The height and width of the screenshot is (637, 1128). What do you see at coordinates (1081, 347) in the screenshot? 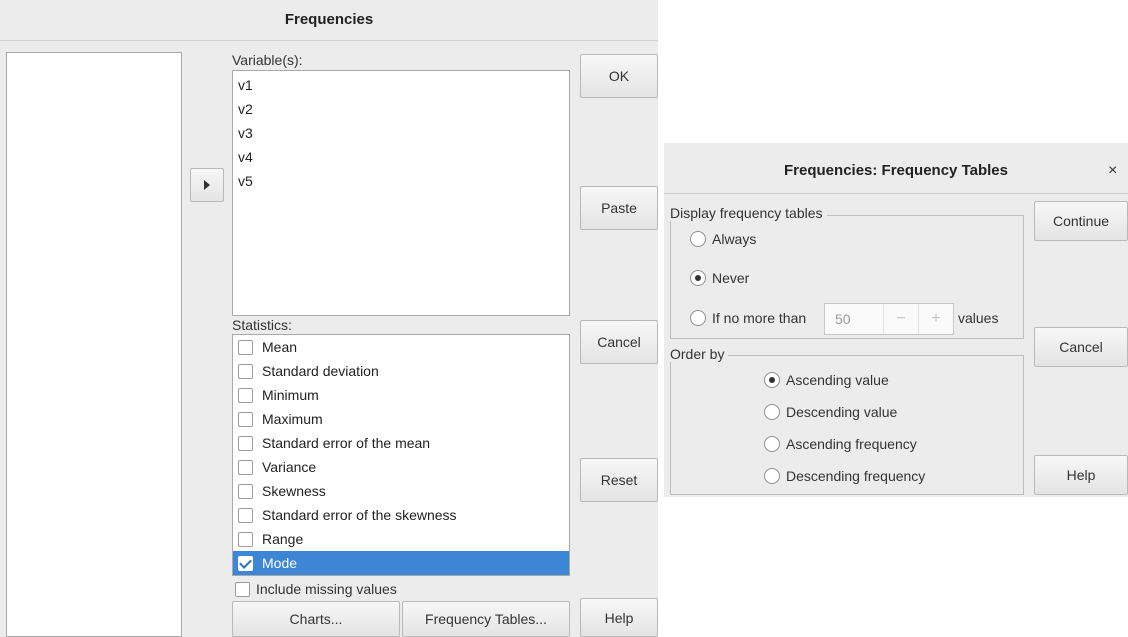
I see `freq-cancel-button: Cancel` at bounding box center [1081, 347].